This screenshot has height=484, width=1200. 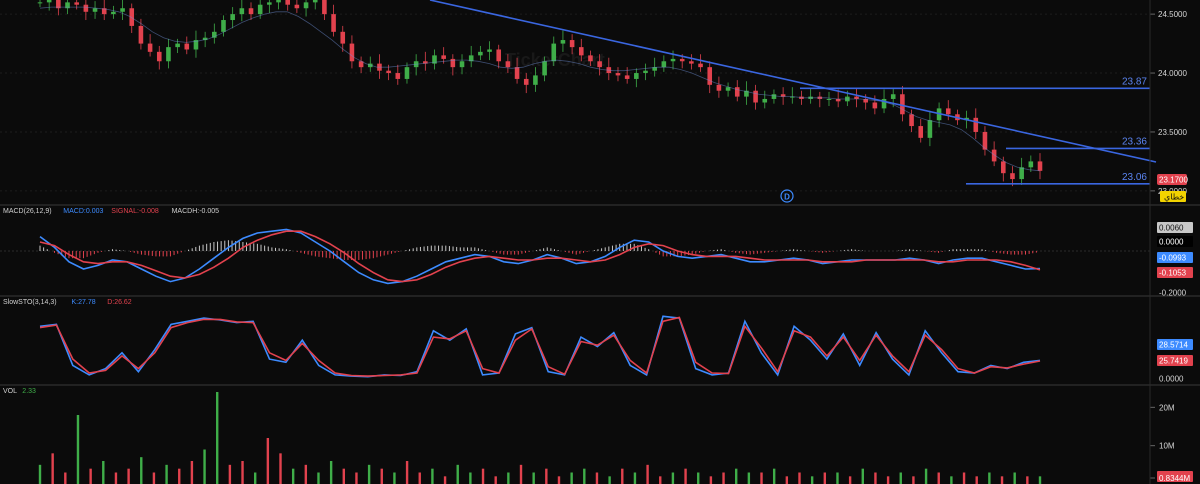 What do you see at coordinates (196, 211) in the screenshot?
I see `legend-item: MACDH:-0.005` at bounding box center [196, 211].